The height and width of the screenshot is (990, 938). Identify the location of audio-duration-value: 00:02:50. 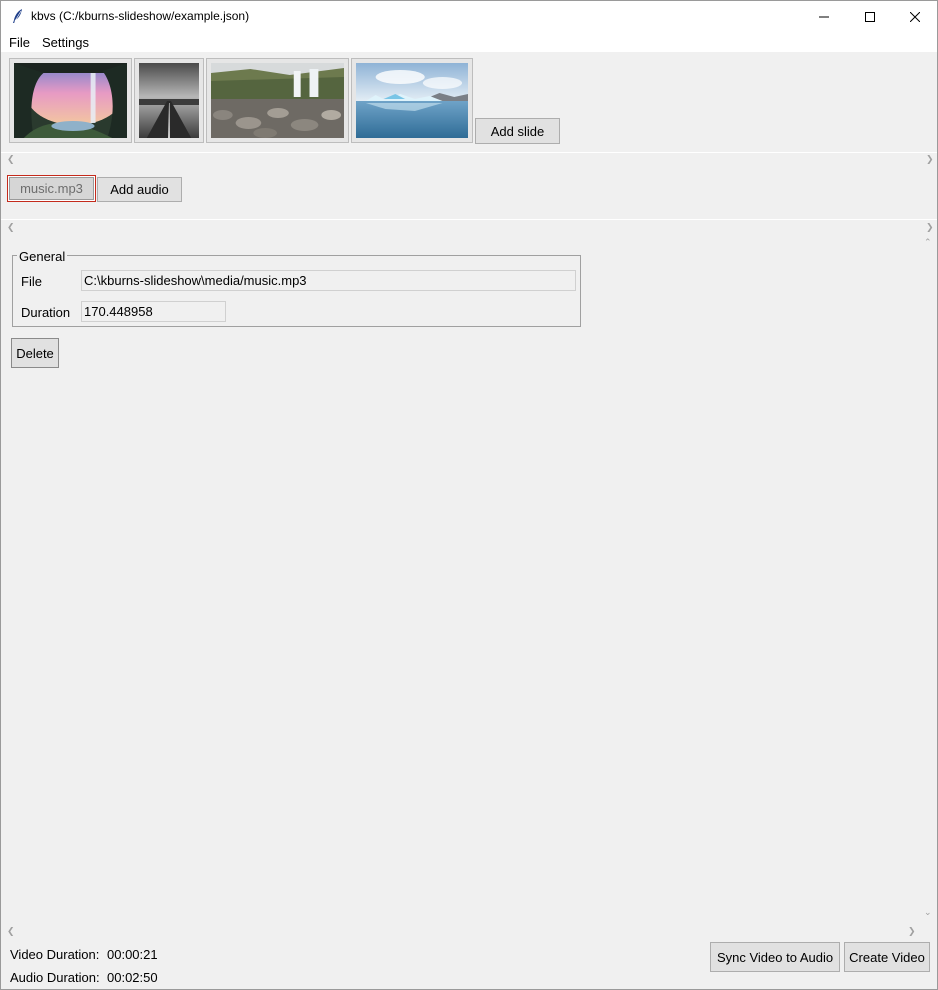
(132, 977).